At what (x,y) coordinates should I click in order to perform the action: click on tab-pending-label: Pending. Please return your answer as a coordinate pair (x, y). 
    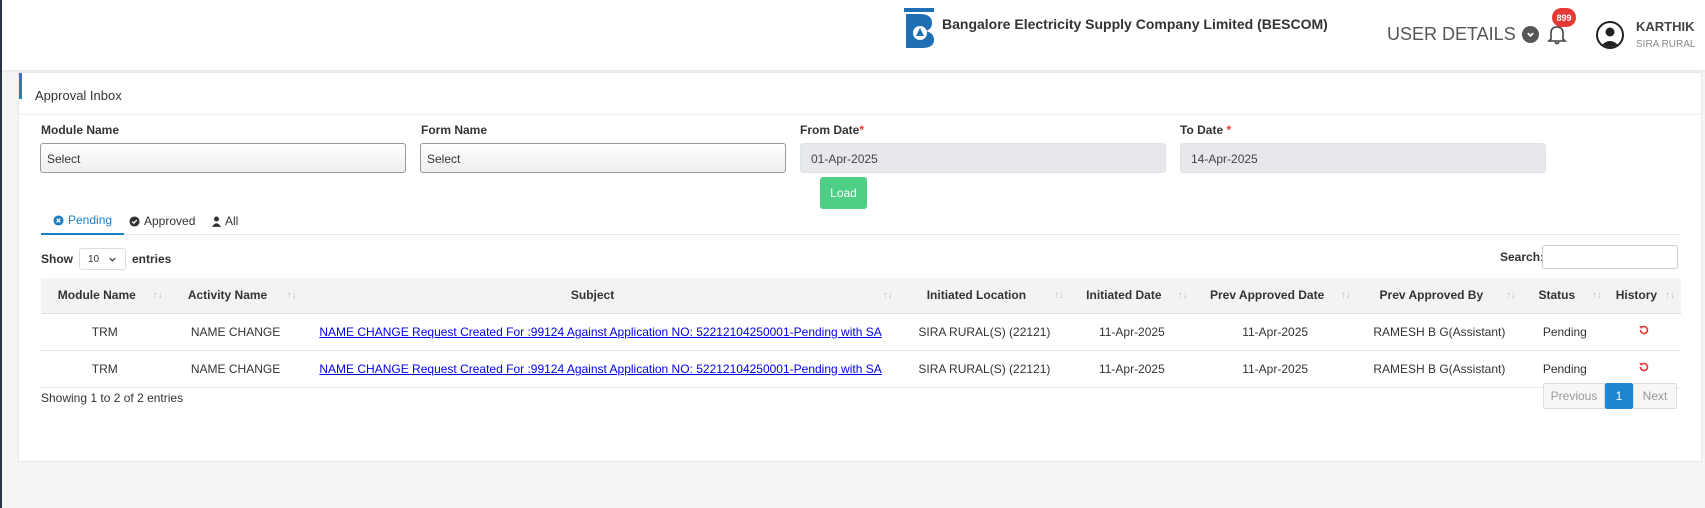
    Looking at the image, I should click on (90, 220).